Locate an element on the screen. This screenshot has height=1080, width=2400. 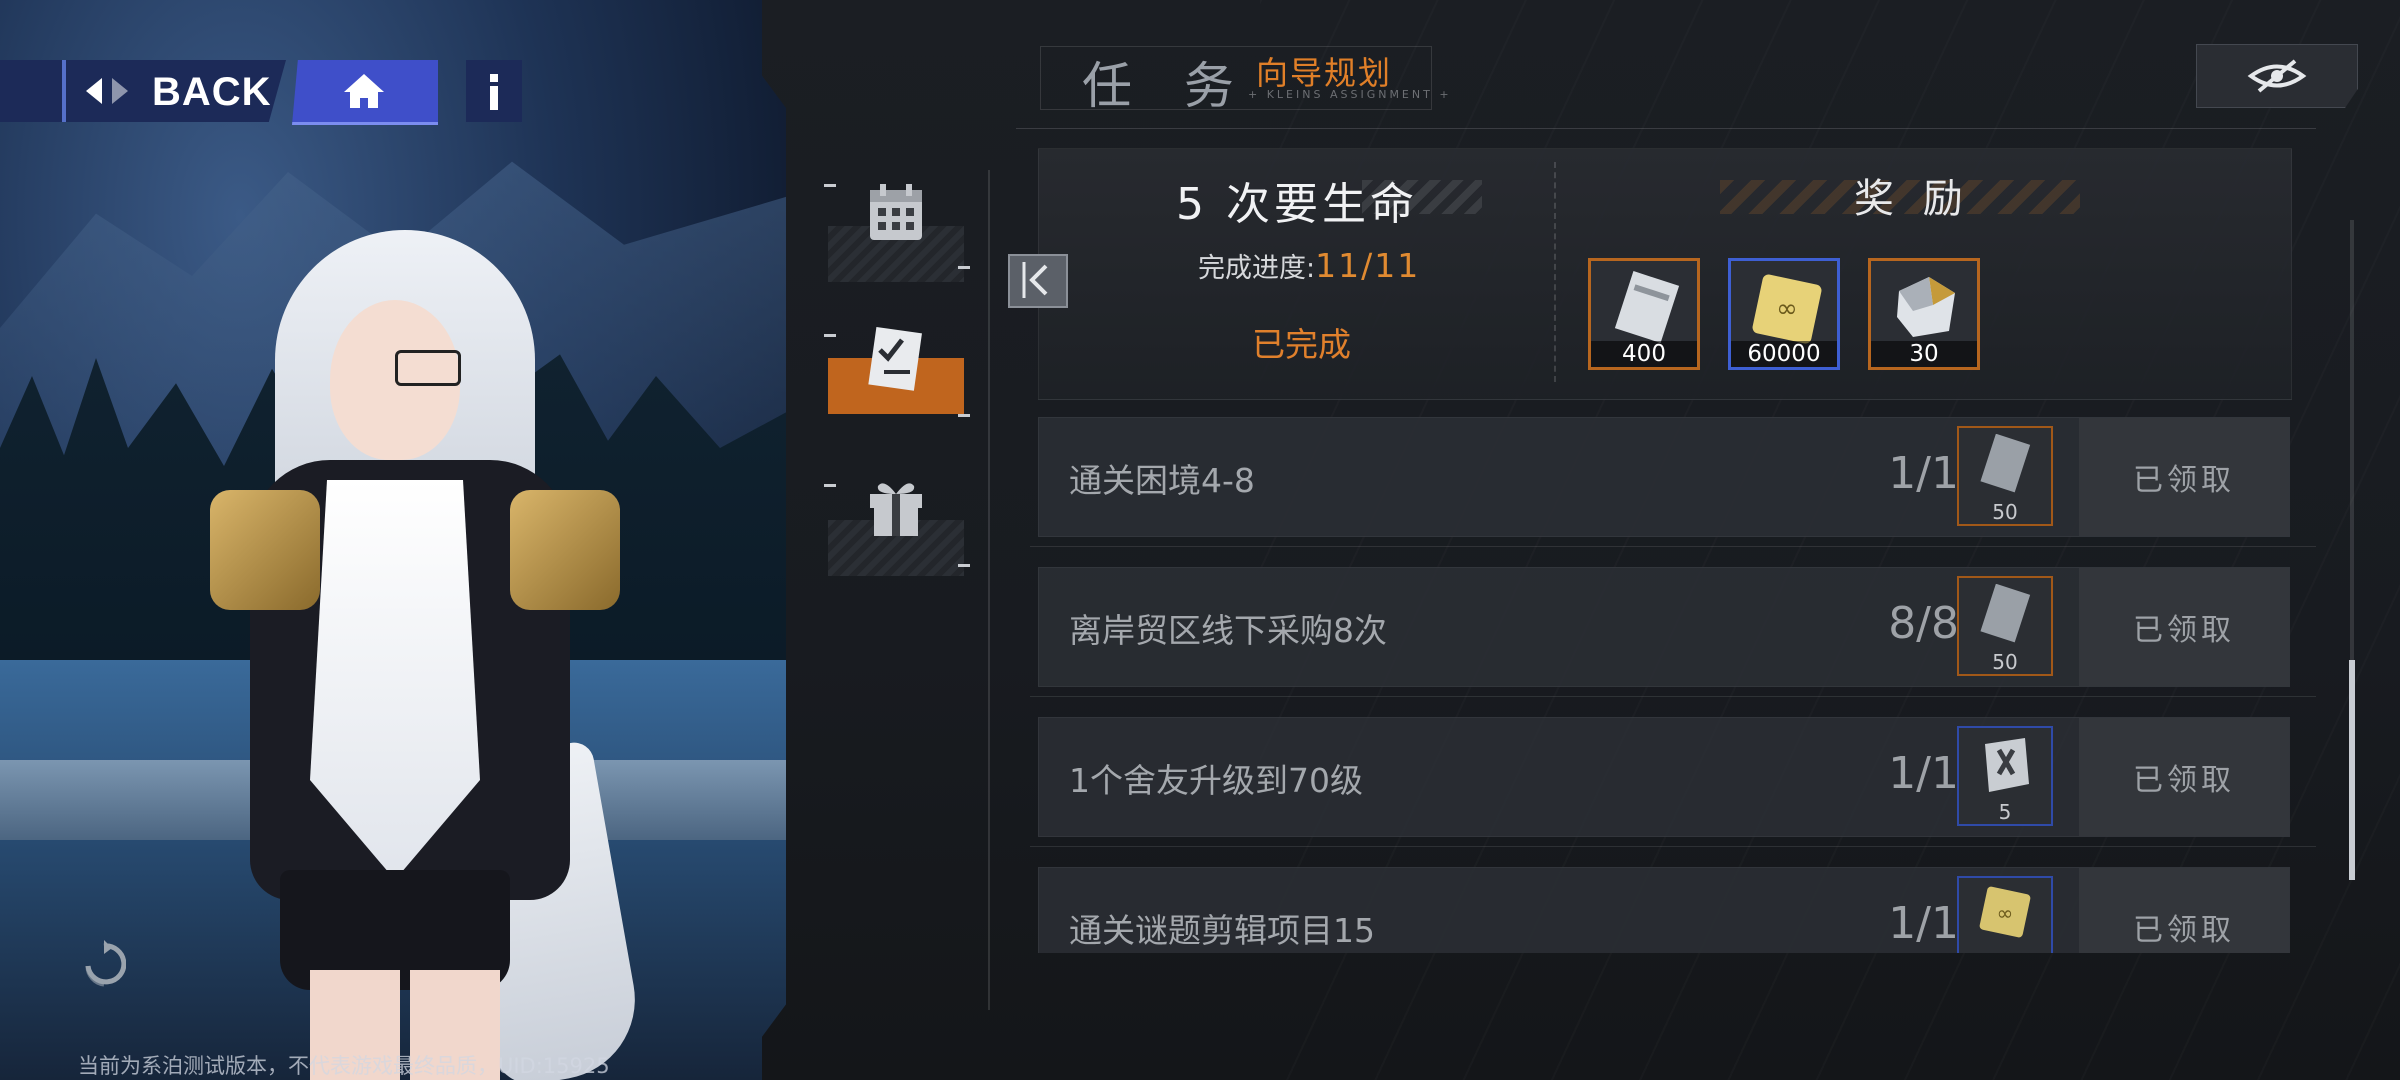
task-reward: ∞ is located at coordinates (2005, 914).